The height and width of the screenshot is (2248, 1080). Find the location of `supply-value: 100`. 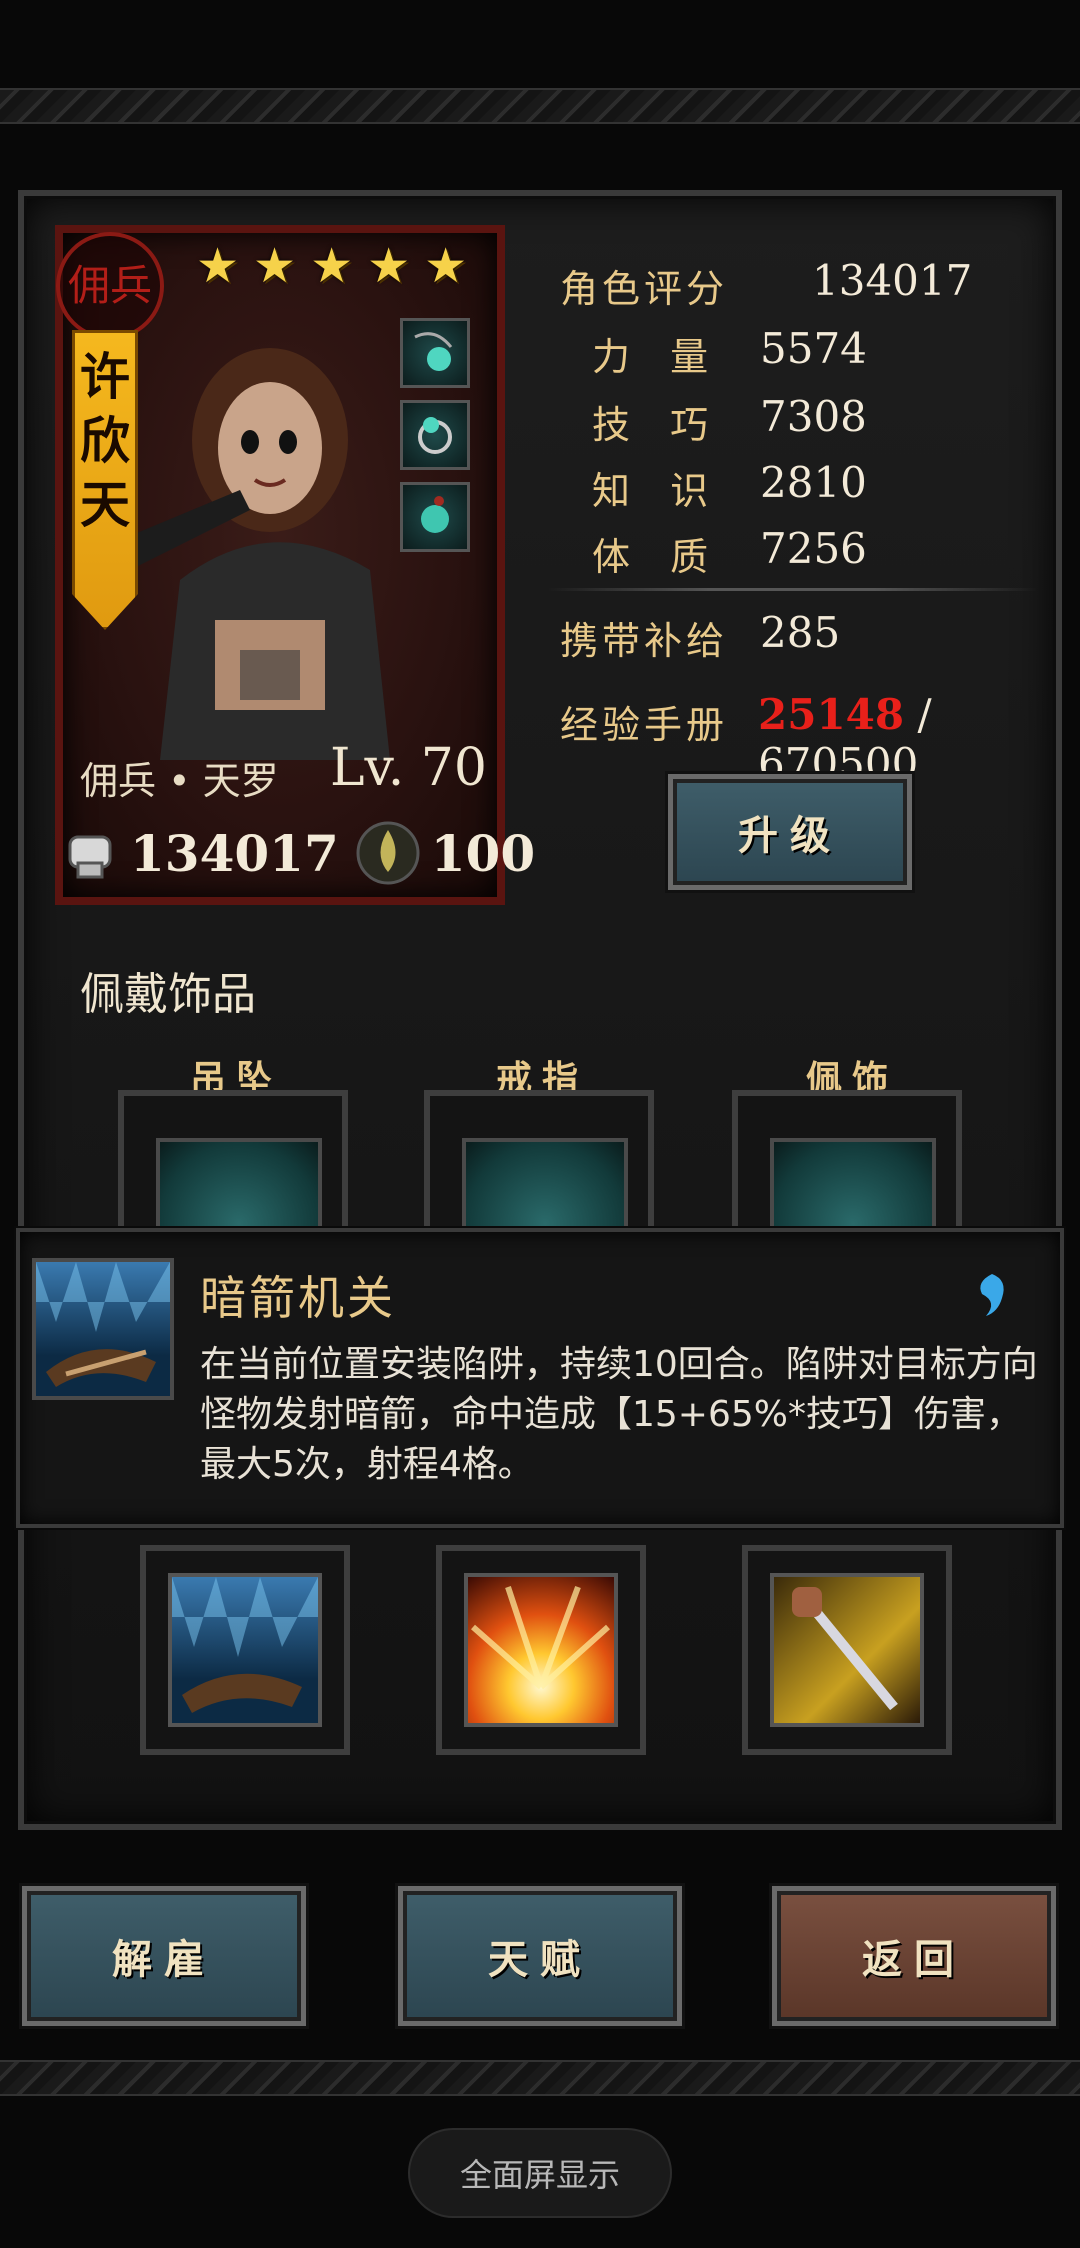

supply-value: 100 is located at coordinates (483, 853).